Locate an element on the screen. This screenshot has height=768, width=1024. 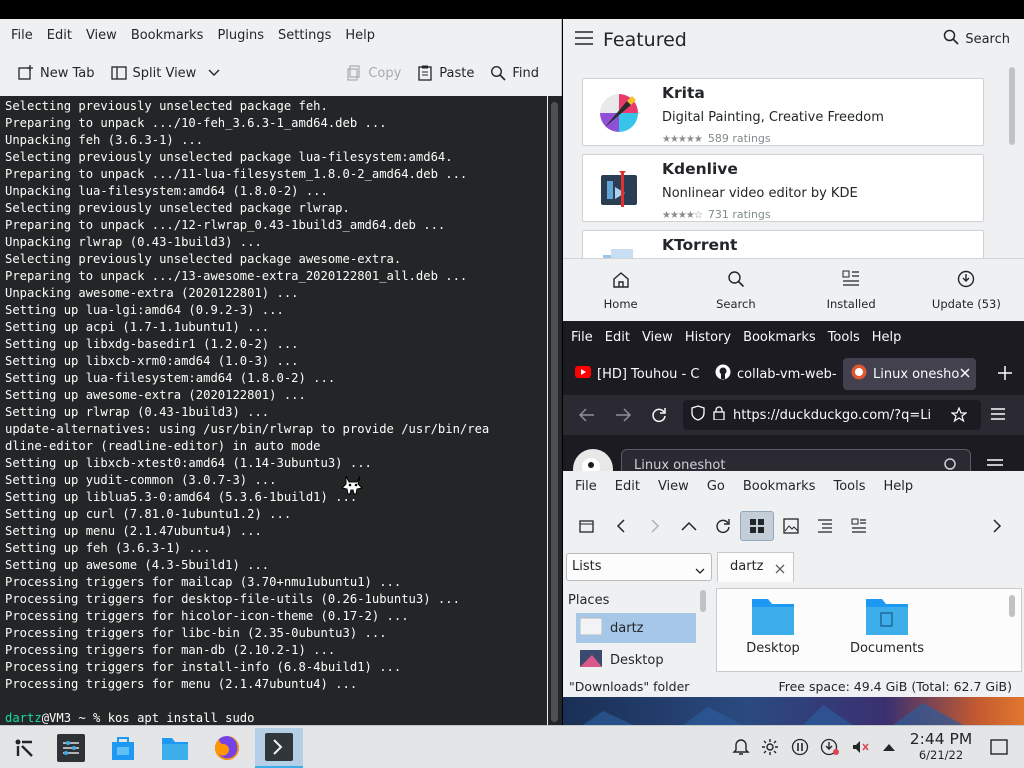
notifications-icon is located at coordinates (741, 747).